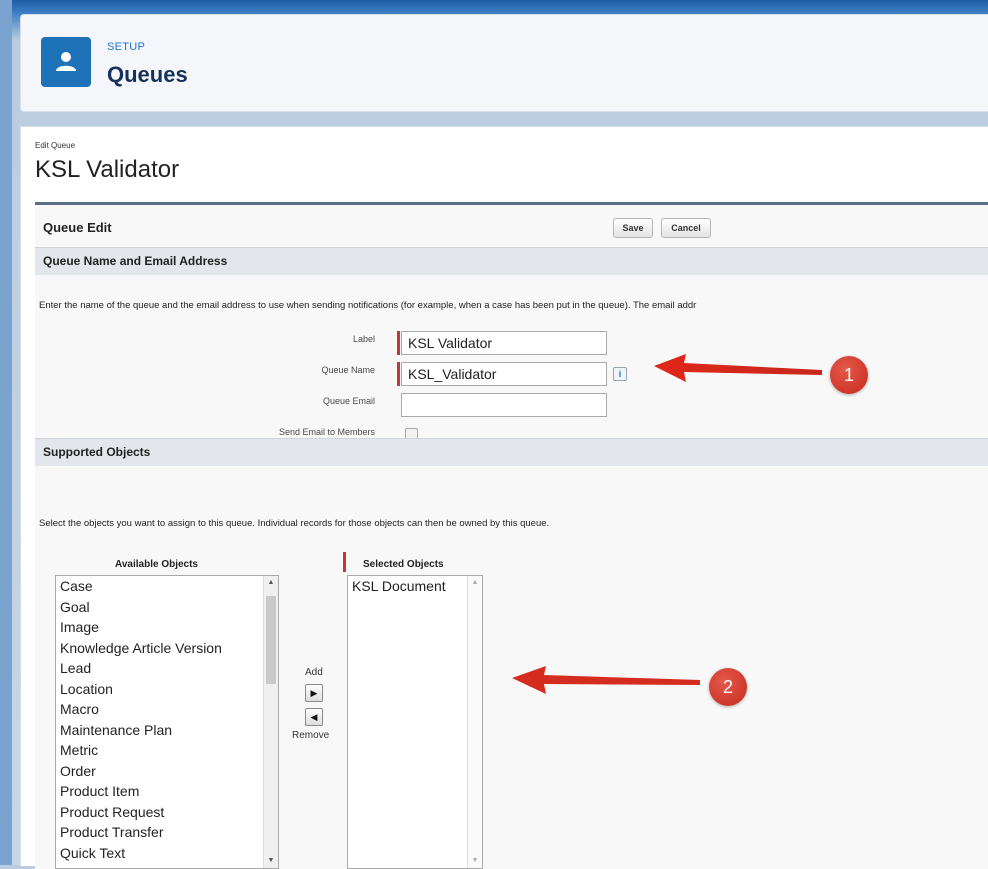  What do you see at coordinates (511, 261) in the screenshot?
I see `section-name-email: Queue Name and Email Address` at bounding box center [511, 261].